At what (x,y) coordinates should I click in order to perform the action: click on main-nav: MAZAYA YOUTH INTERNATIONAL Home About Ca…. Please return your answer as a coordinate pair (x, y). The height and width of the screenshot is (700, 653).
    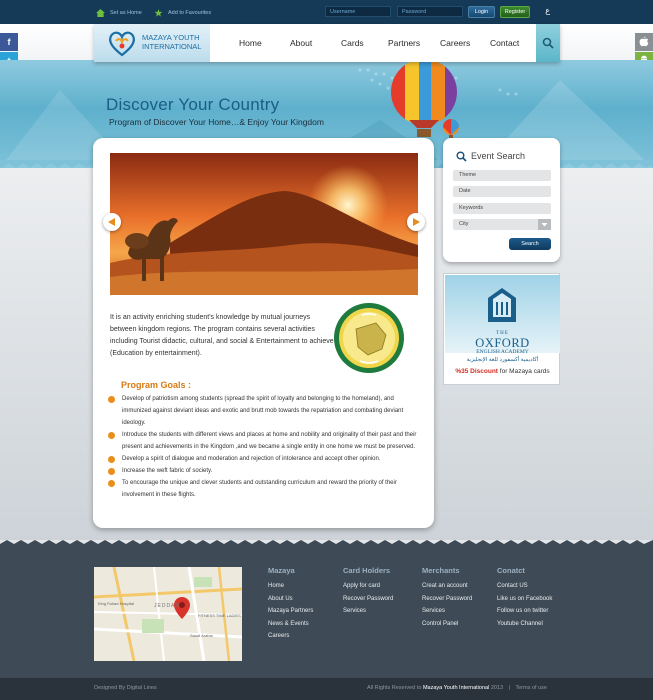
    Looking at the image, I should click on (327, 43).